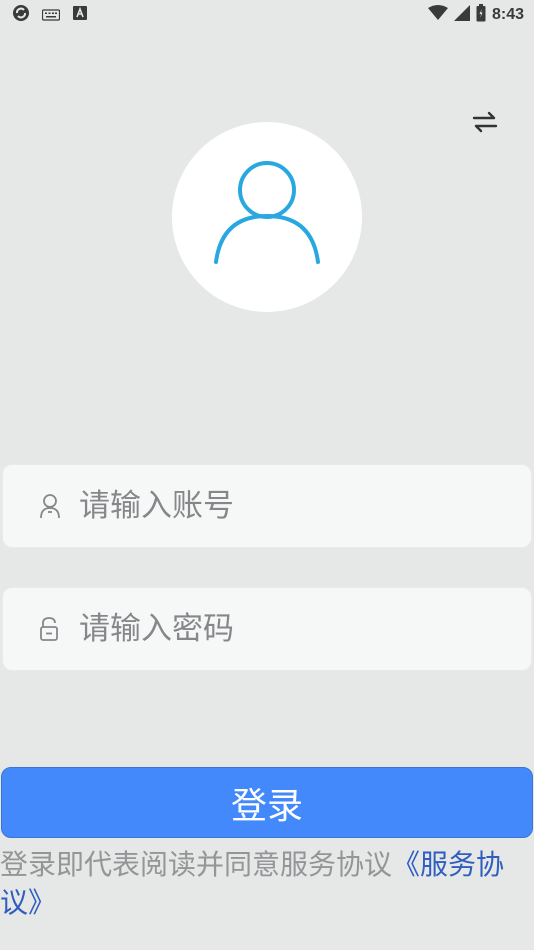  Describe the element at coordinates (267, 884) in the screenshot. I see `agreement-text: 登录即代表阅读并同意服务协议《服务协议》` at that location.